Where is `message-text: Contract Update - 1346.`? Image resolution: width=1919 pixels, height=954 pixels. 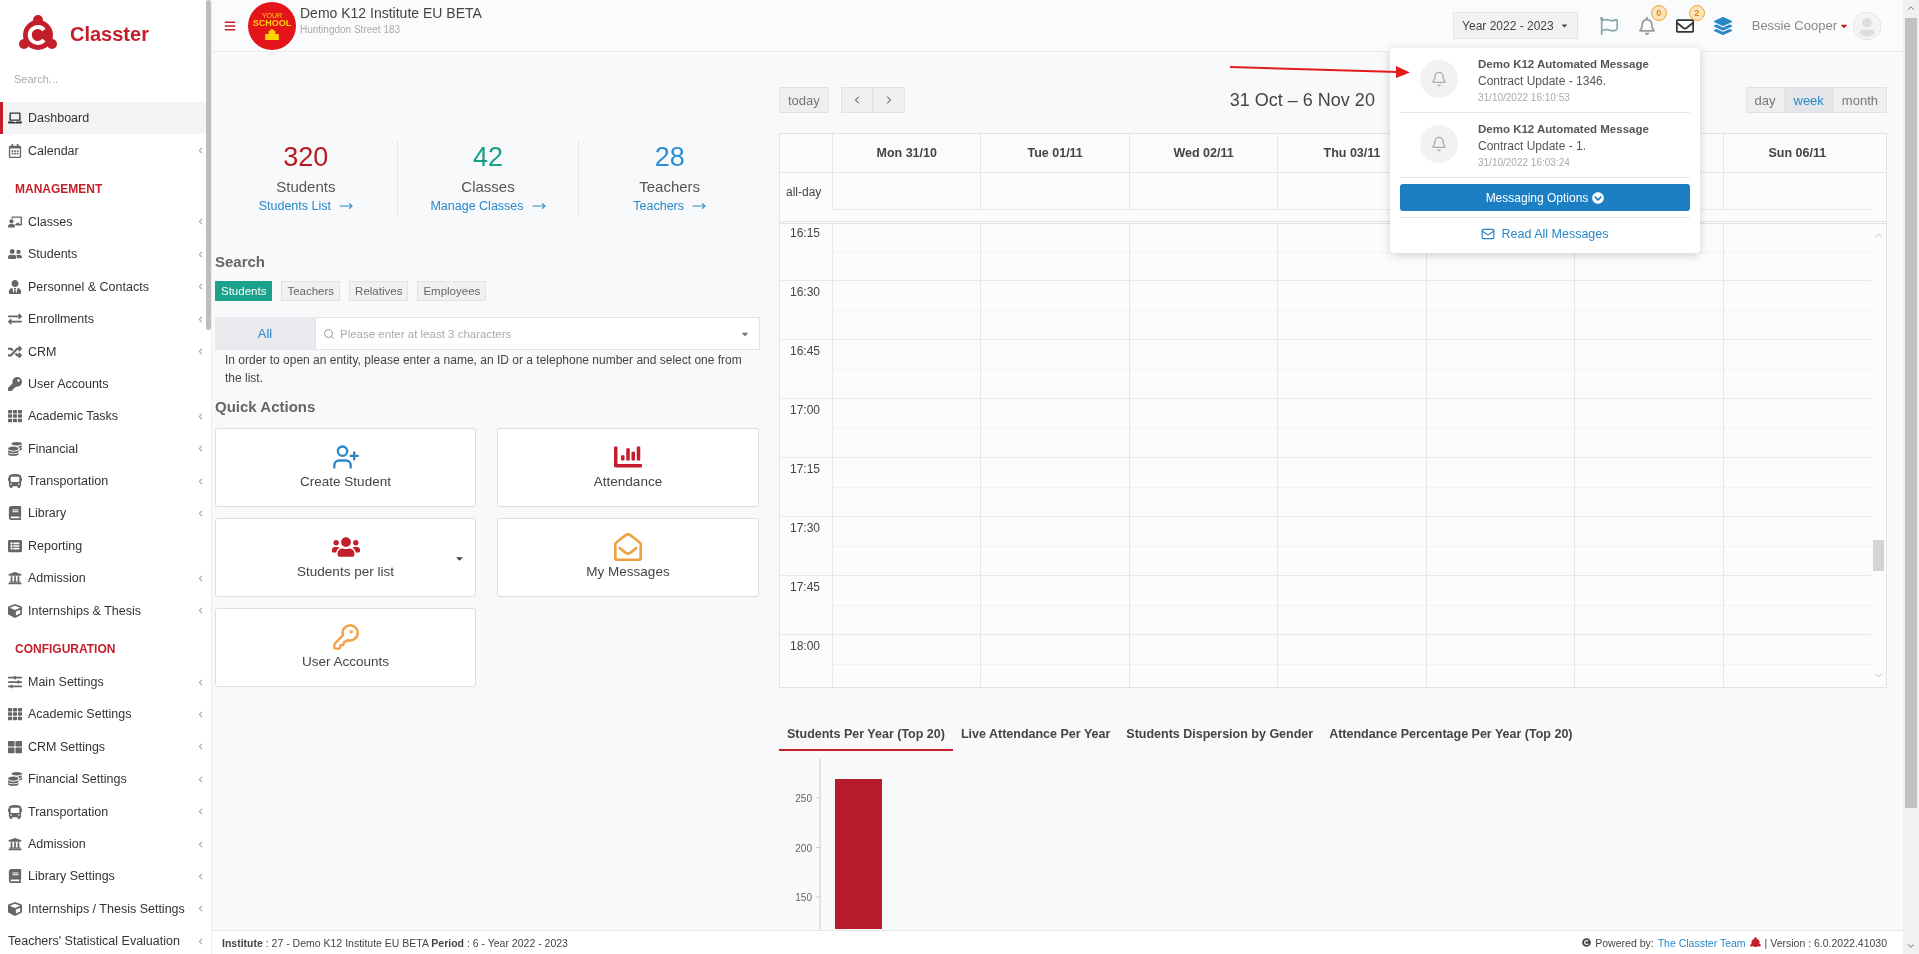
message-text: Contract Update - 1346. is located at coordinates (1543, 81).